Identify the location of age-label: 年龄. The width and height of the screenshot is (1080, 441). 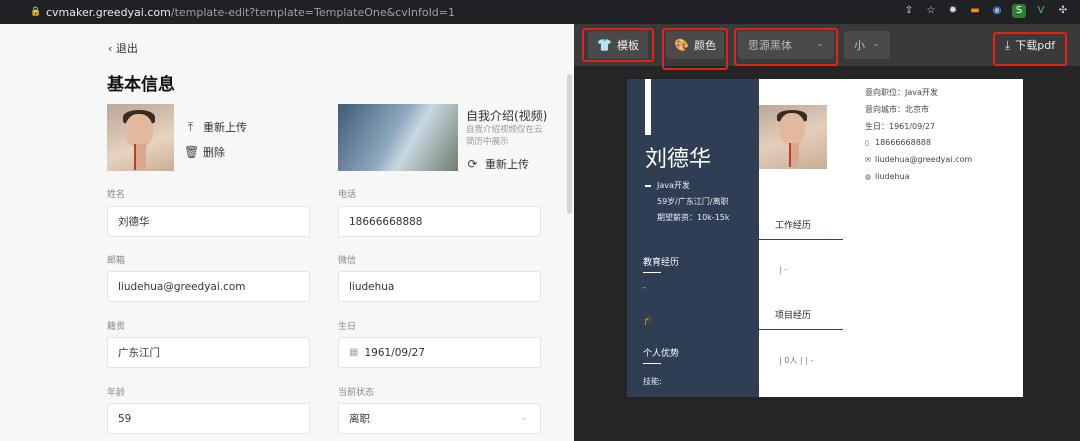
(116, 393).